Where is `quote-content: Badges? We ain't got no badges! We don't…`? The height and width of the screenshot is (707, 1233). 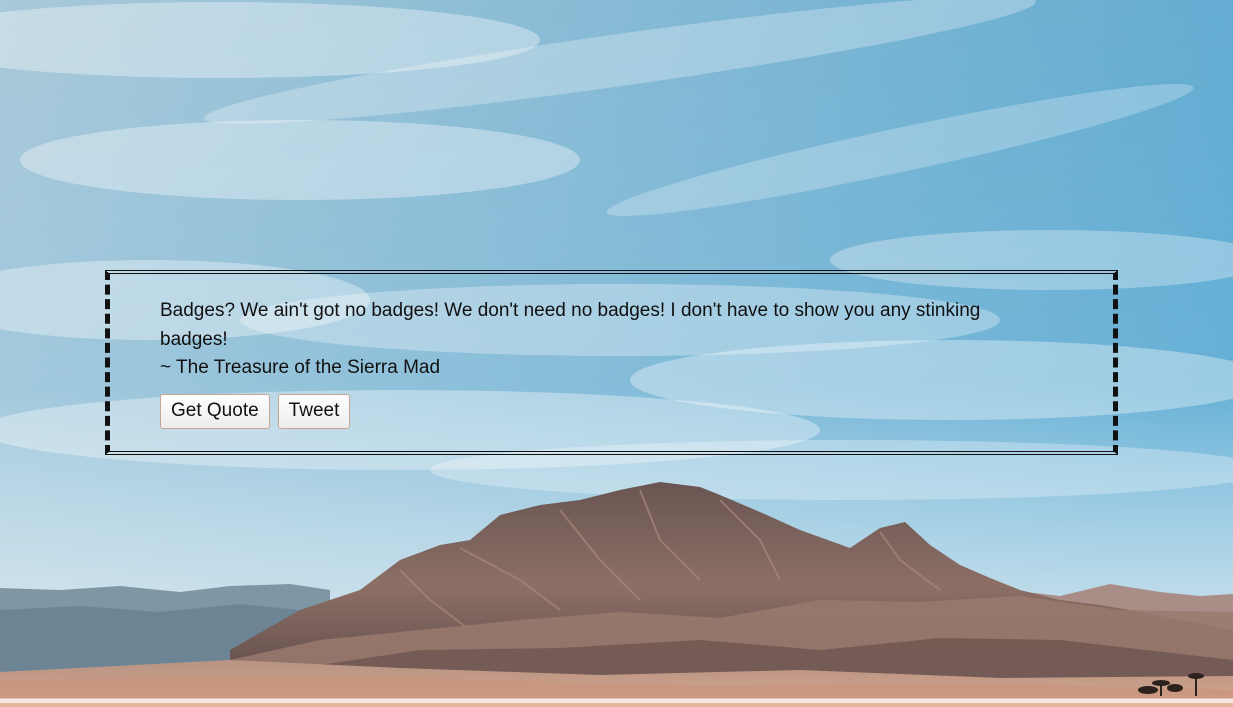 quote-content: Badges? We ain't got no badges! We don't… is located at coordinates (600, 363).